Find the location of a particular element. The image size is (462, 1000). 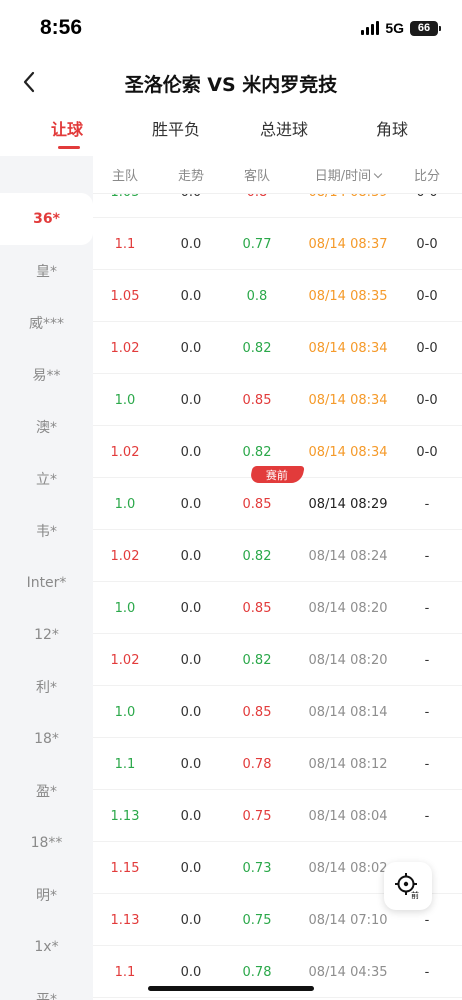

sidebar-item-bookmaker: 澳* is located at coordinates (46, 427).